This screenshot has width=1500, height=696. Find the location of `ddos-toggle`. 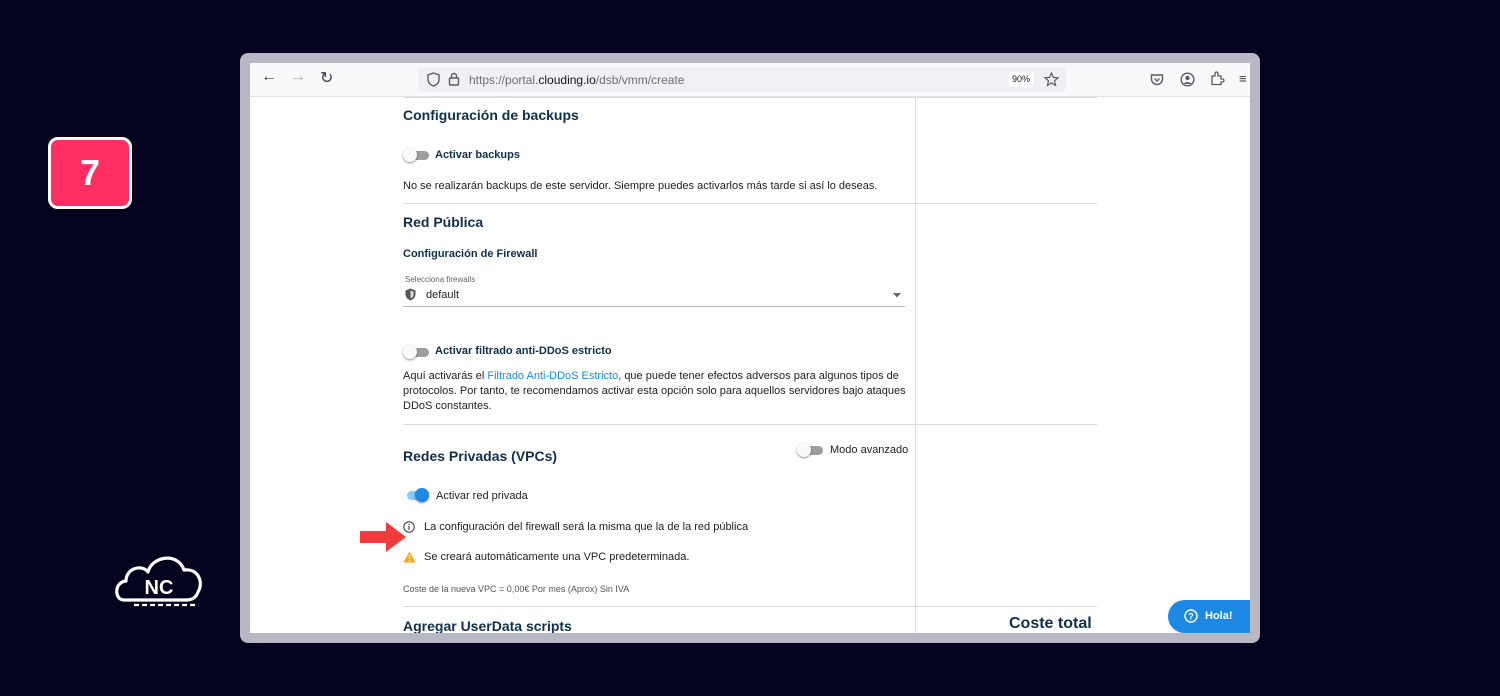

ddos-toggle is located at coordinates (416, 352).